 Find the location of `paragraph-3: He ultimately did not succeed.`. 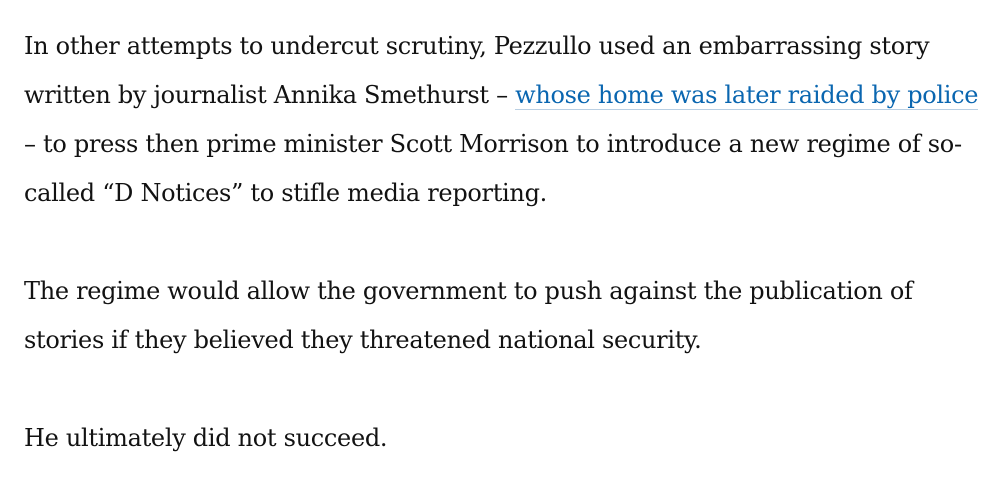

paragraph-3: He ultimately did not succeed. is located at coordinates (206, 438).